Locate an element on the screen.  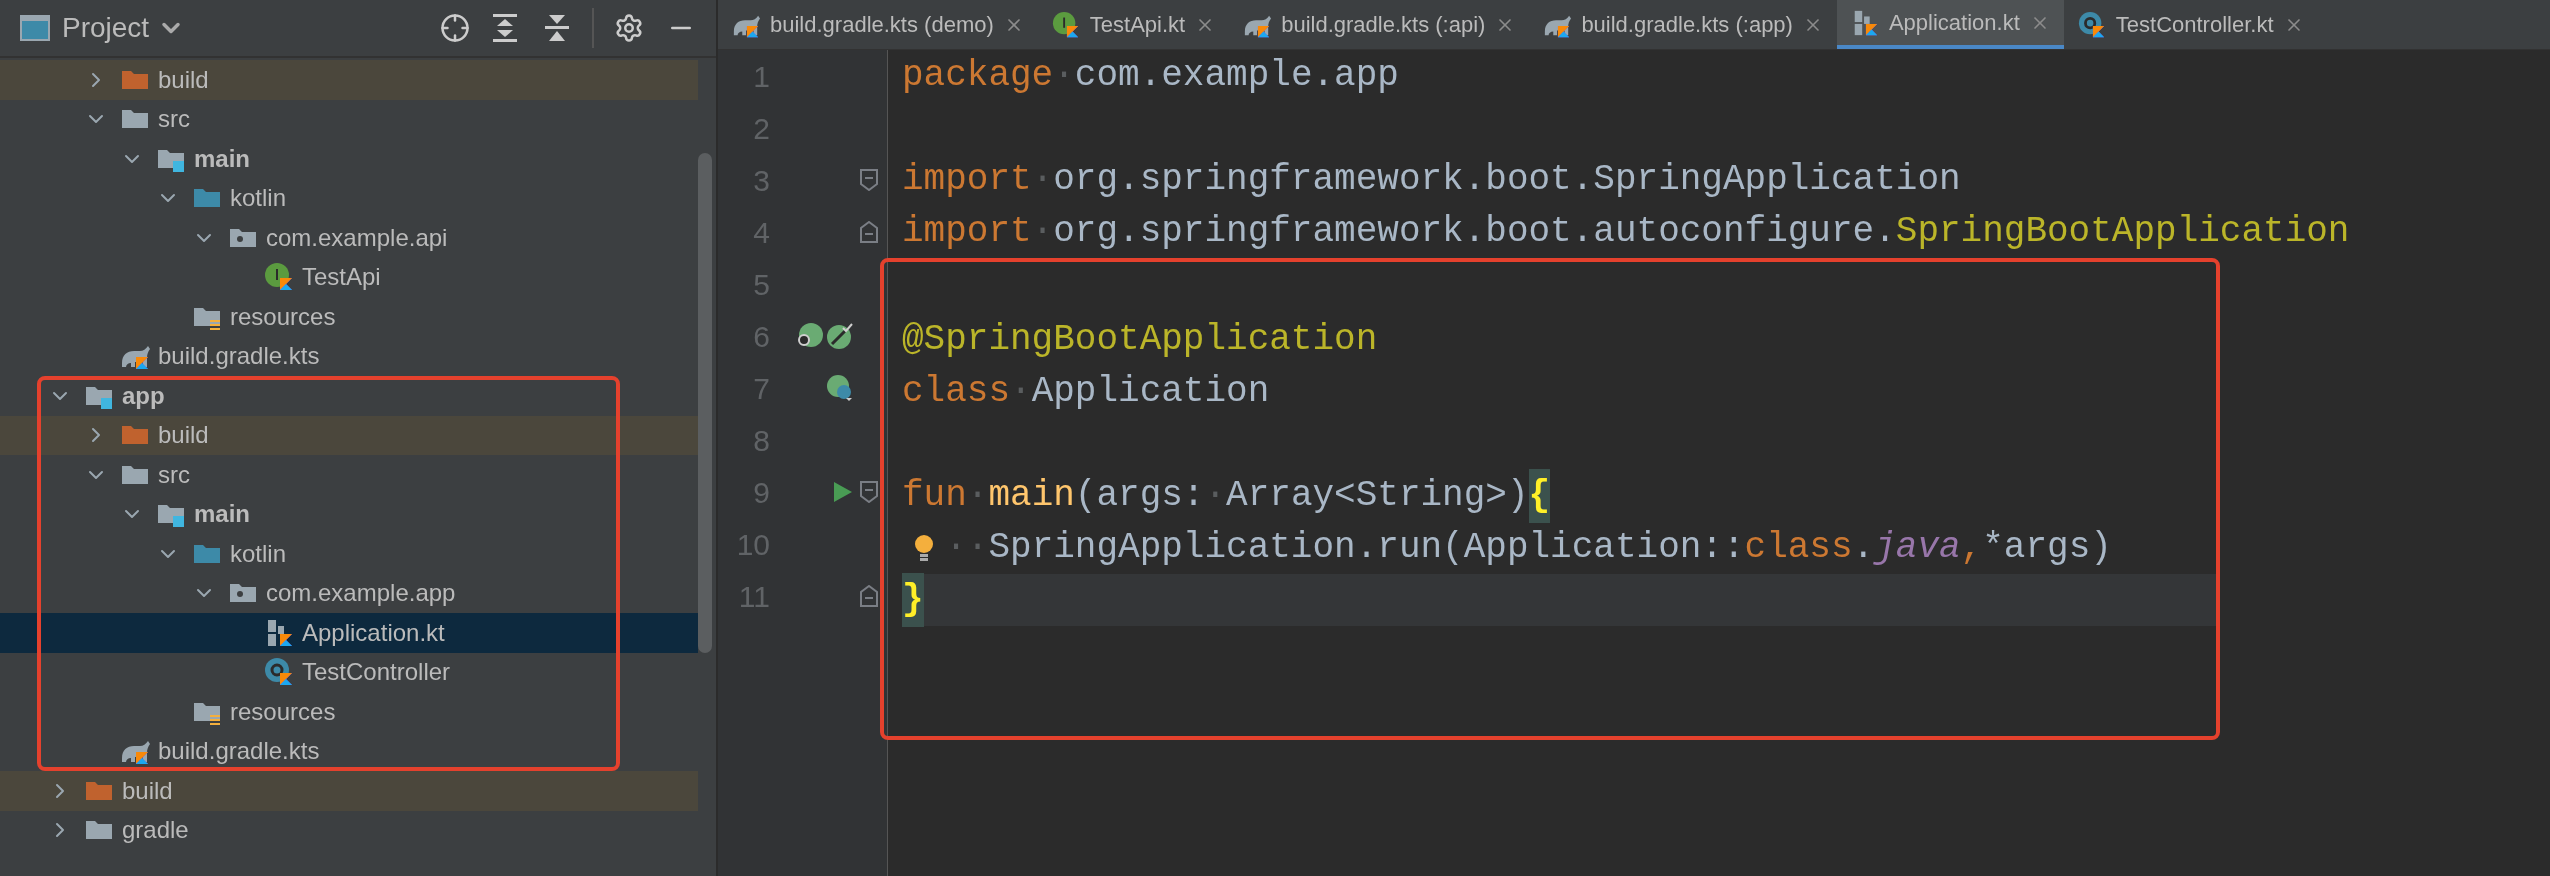
code-line: package·com.example.app is located at coordinates (1151, 76).